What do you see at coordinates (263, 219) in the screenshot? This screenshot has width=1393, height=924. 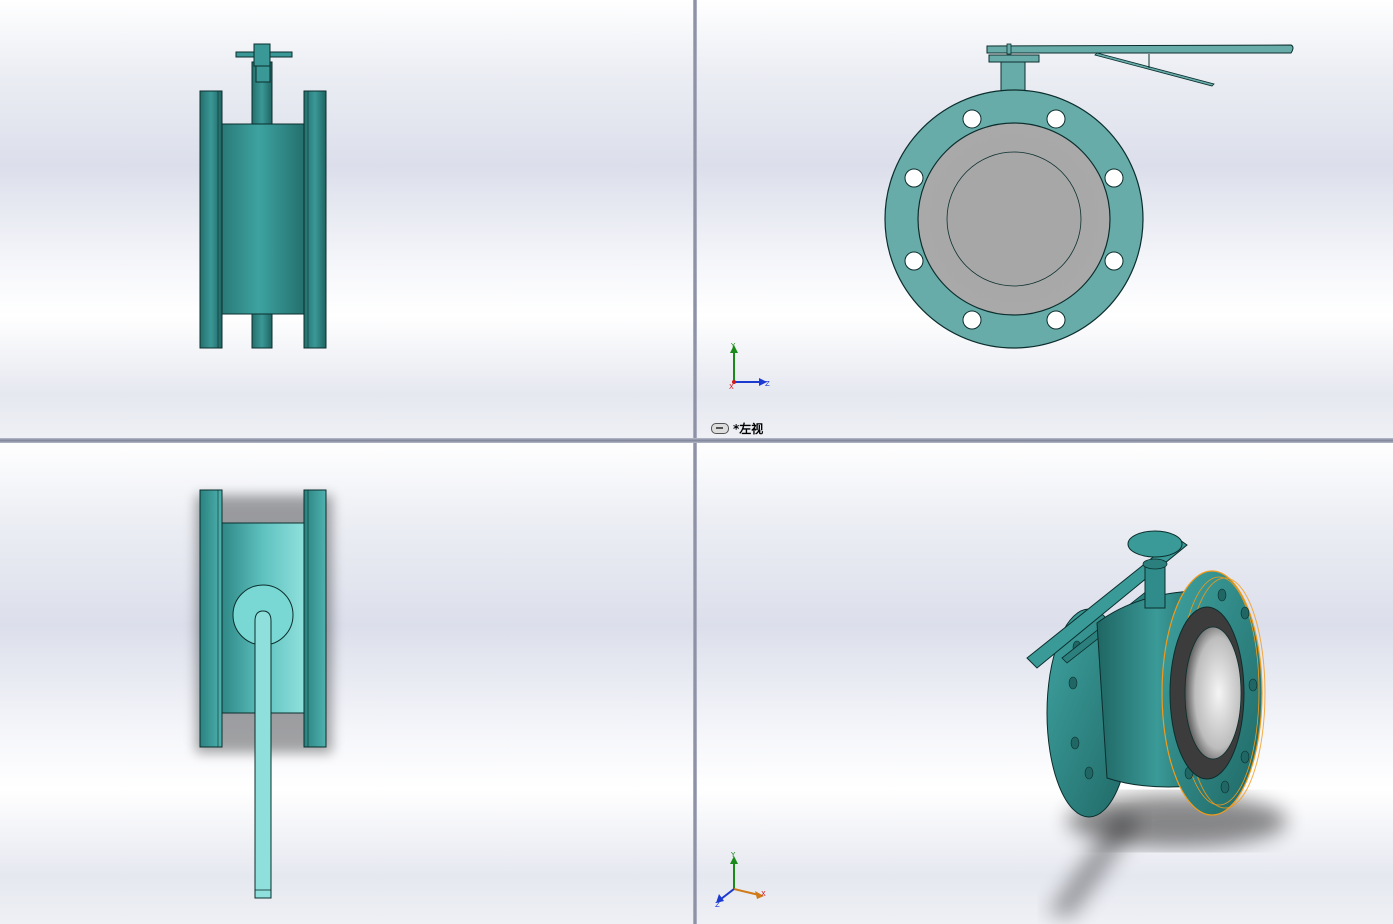 I see `valve-body` at bounding box center [263, 219].